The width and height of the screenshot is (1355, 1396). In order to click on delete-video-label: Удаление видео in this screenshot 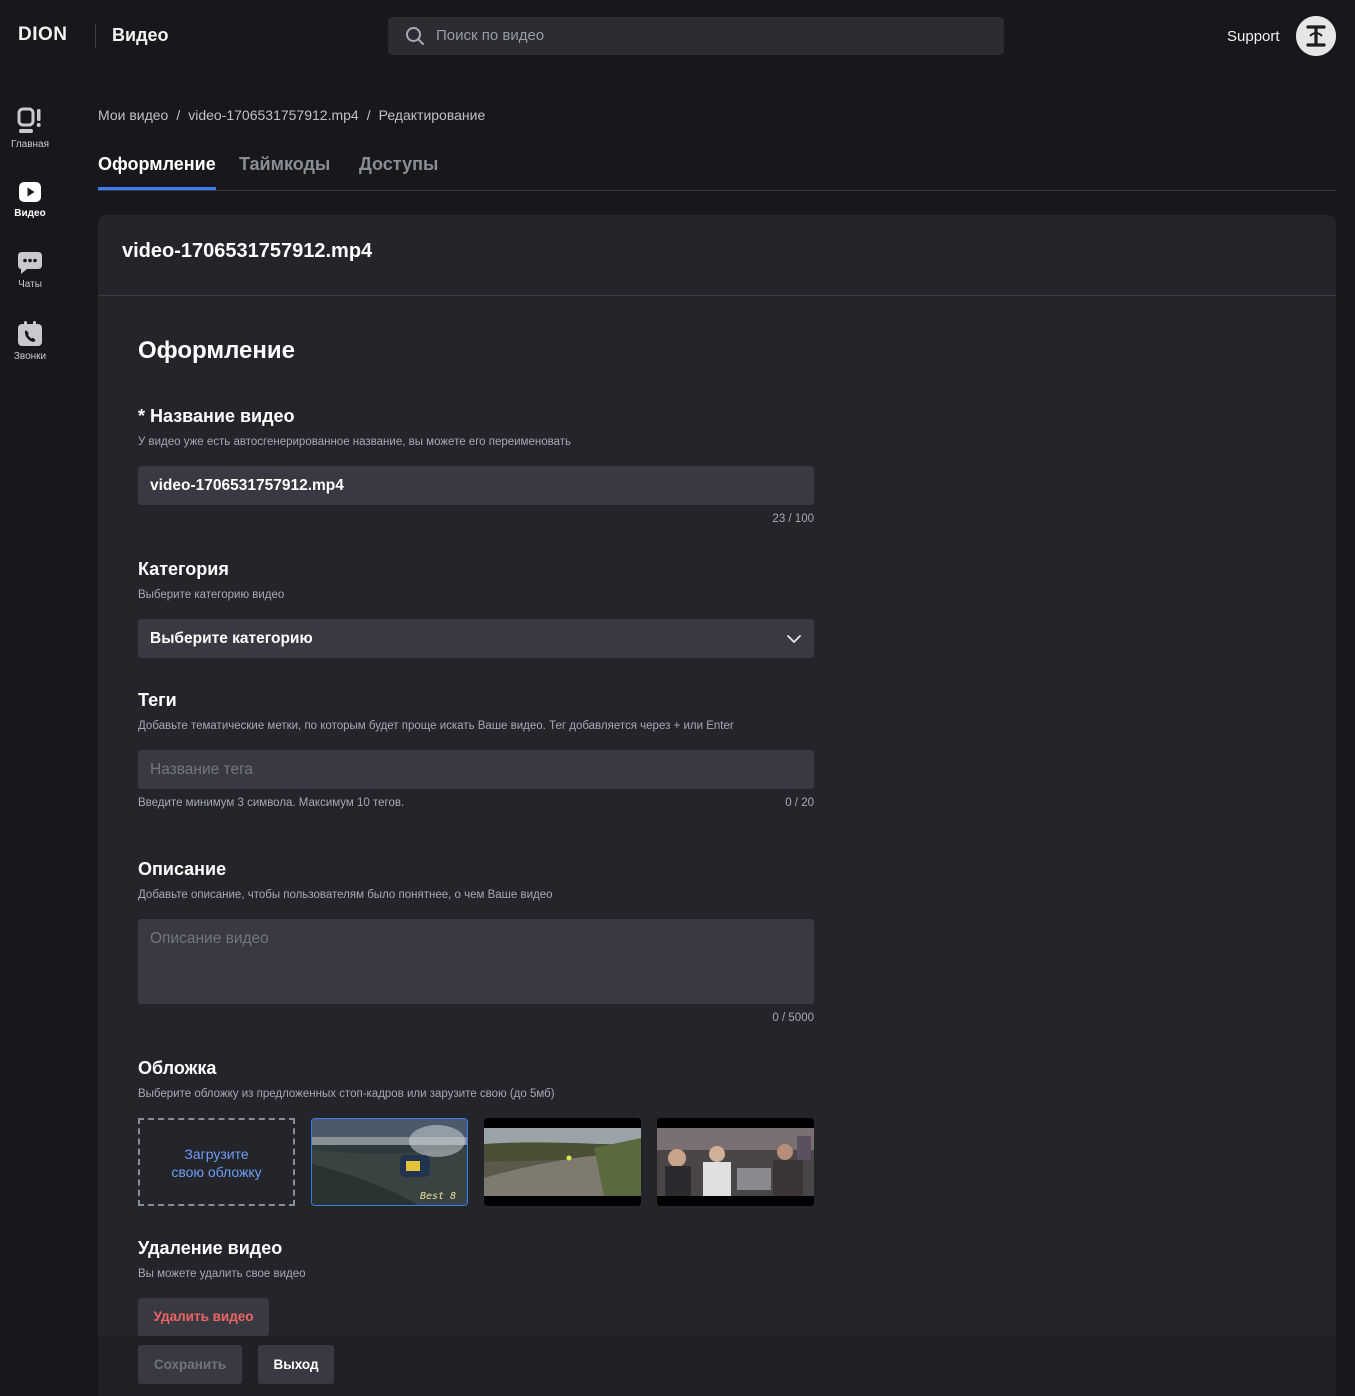, I will do `click(210, 1248)`.